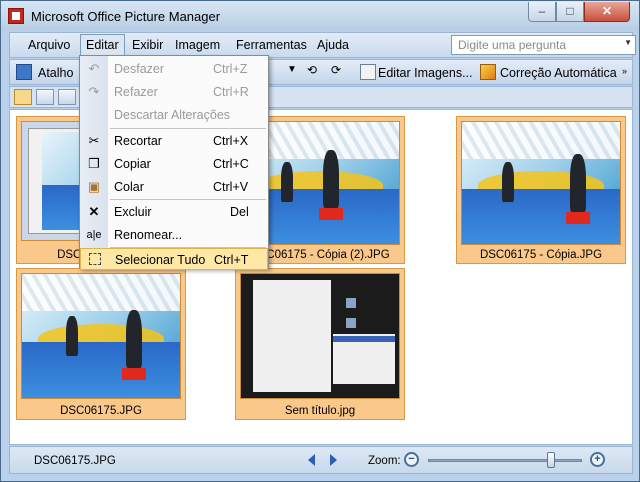 The image size is (640, 482). Describe the element at coordinates (333, 45) in the screenshot. I see `menu-ajuda: Ajuda` at that location.